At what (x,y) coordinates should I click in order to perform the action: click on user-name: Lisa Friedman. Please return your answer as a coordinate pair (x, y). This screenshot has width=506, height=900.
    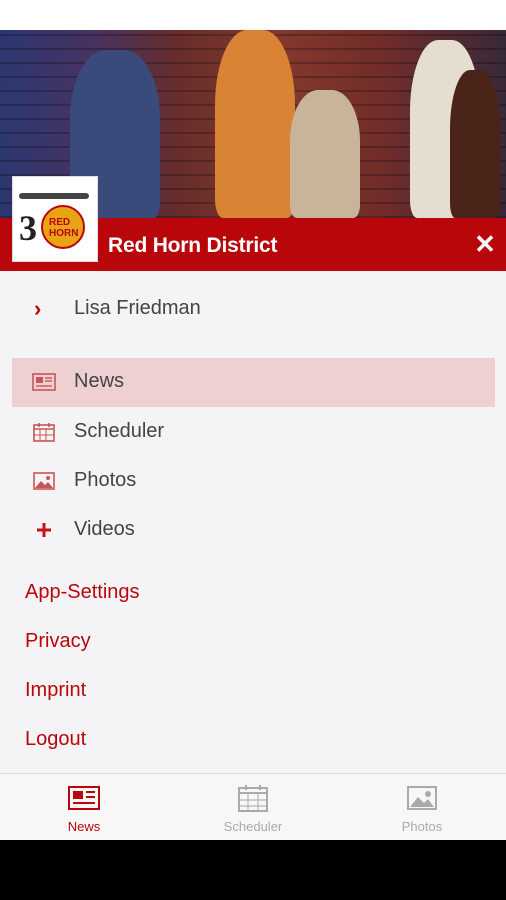
    Looking at the image, I should click on (137, 308).